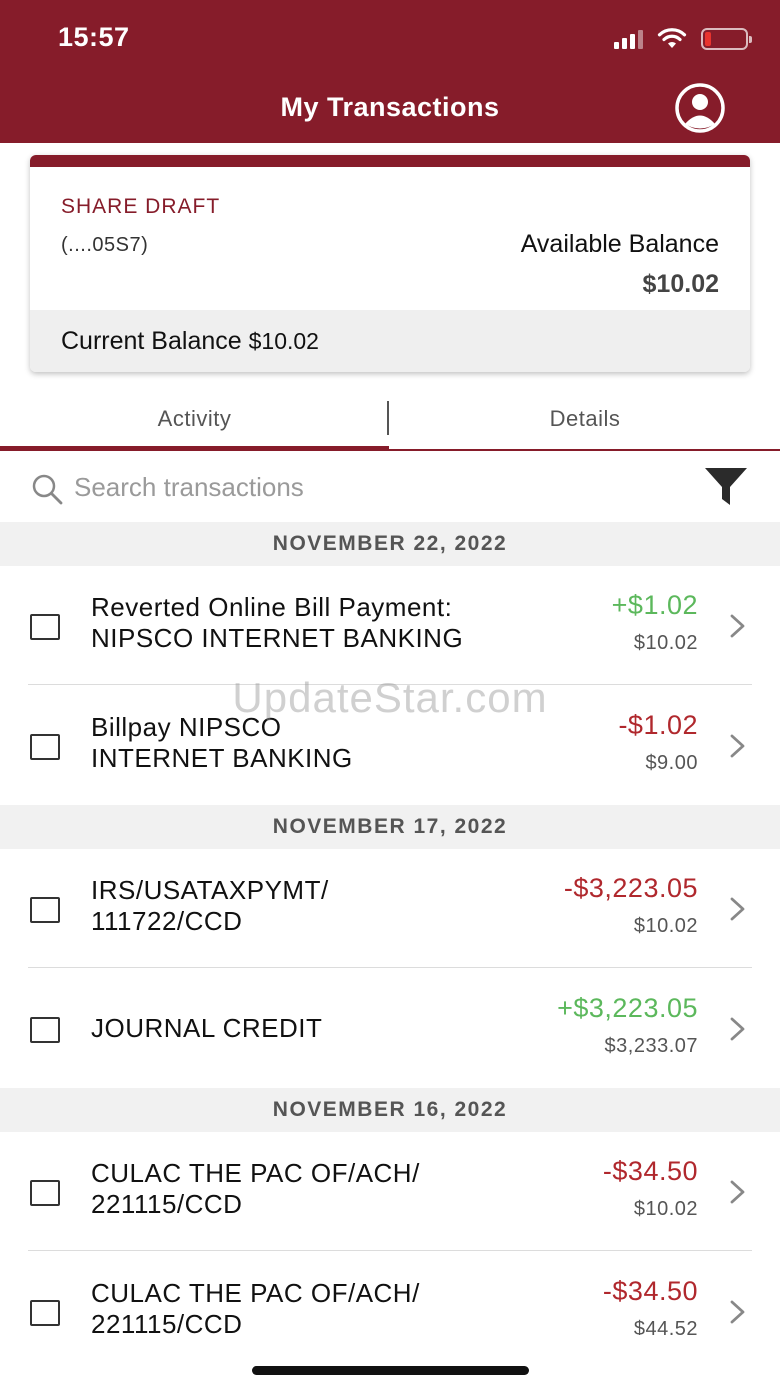 This screenshot has height=1387, width=780. What do you see at coordinates (390, 341) in the screenshot?
I see `current-balance-row: Current Balance $10.02` at bounding box center [390, 341].